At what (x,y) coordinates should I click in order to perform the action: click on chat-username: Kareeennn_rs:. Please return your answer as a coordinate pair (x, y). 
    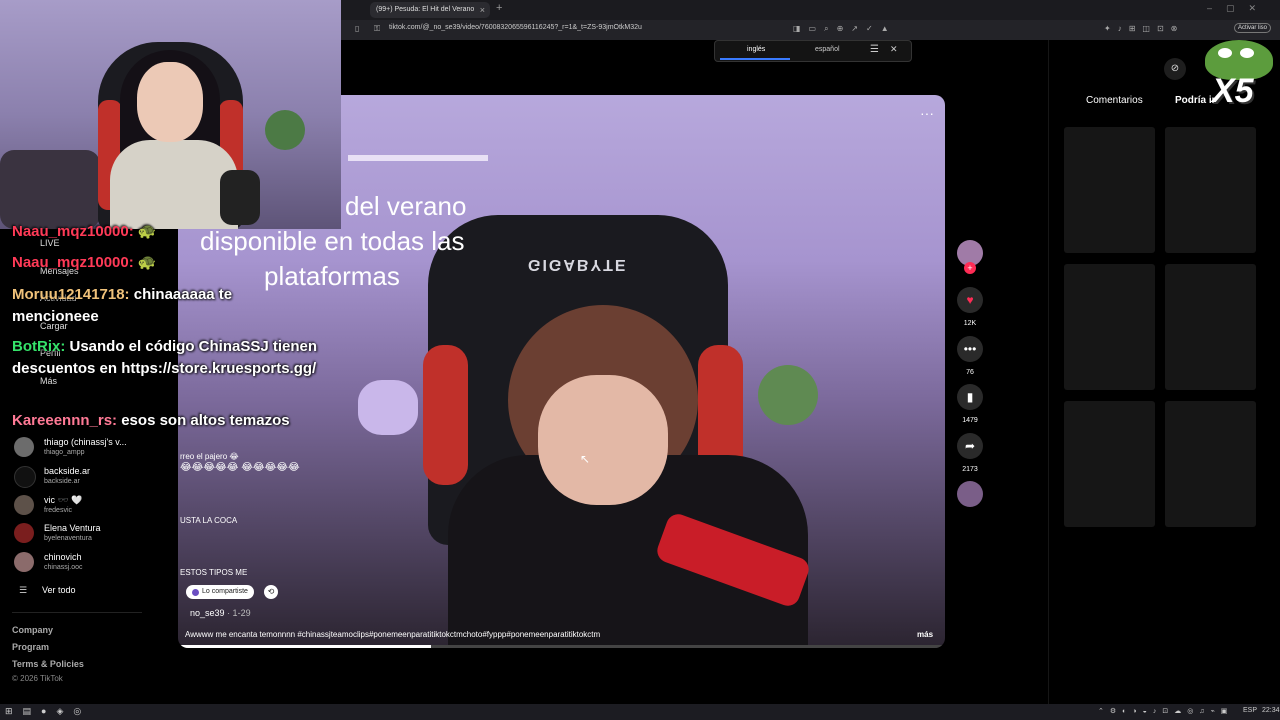
    Looking at the image, I should click on (65, 420).